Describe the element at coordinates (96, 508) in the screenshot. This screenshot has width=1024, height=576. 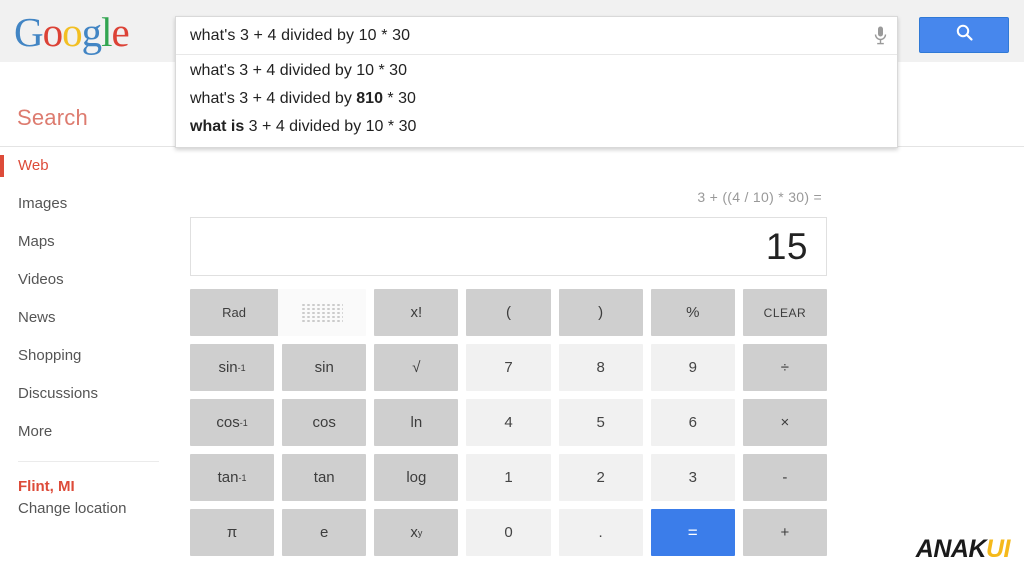
I see `change-location-link: Change location` at that location.